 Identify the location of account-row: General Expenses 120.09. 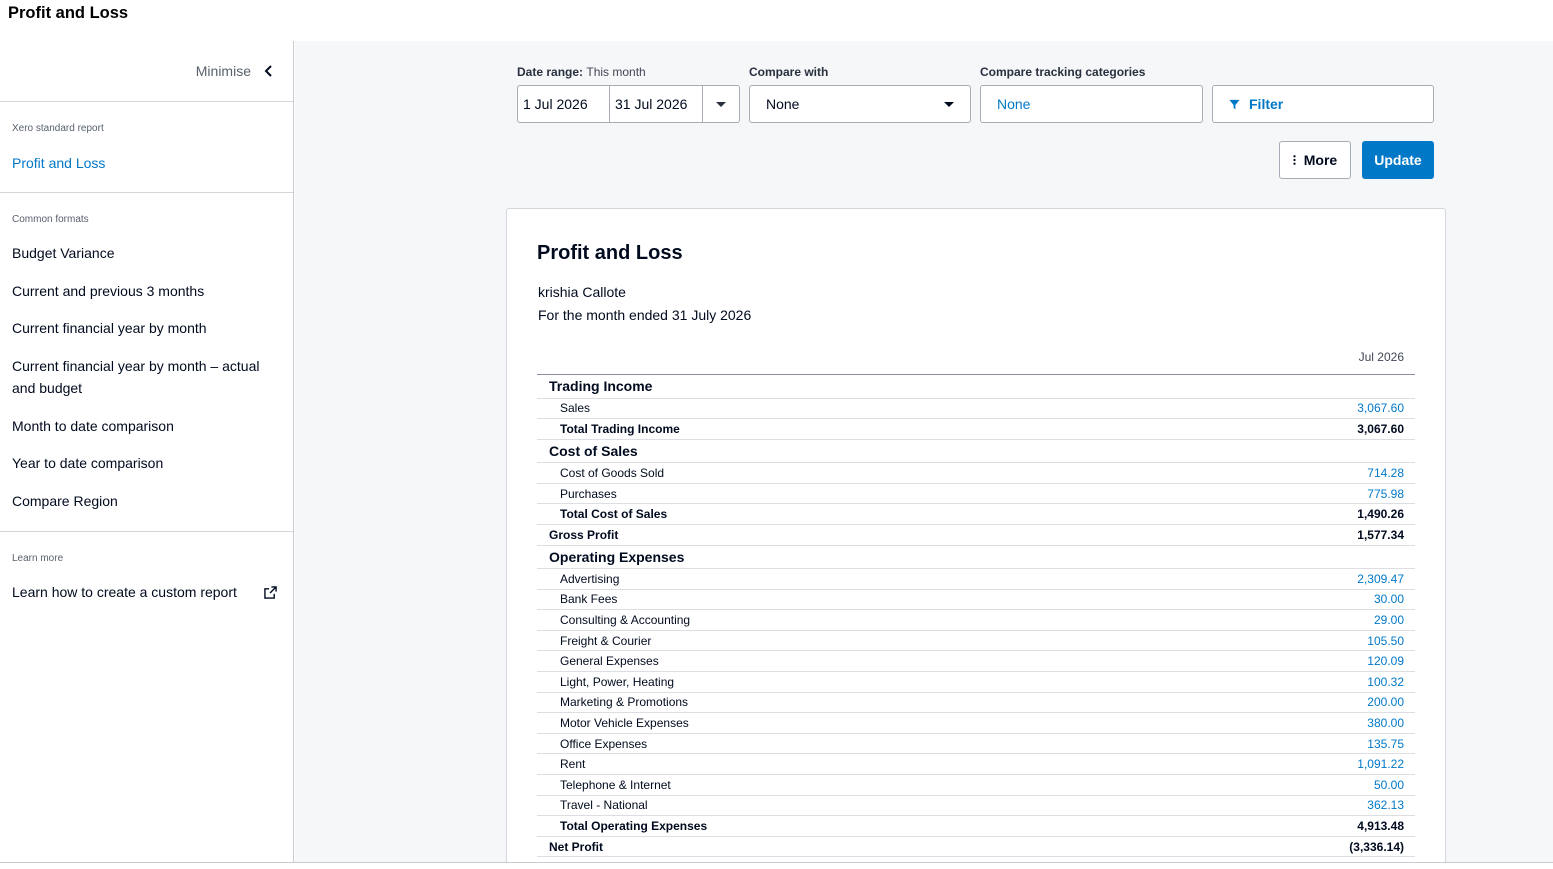
(976, 661).